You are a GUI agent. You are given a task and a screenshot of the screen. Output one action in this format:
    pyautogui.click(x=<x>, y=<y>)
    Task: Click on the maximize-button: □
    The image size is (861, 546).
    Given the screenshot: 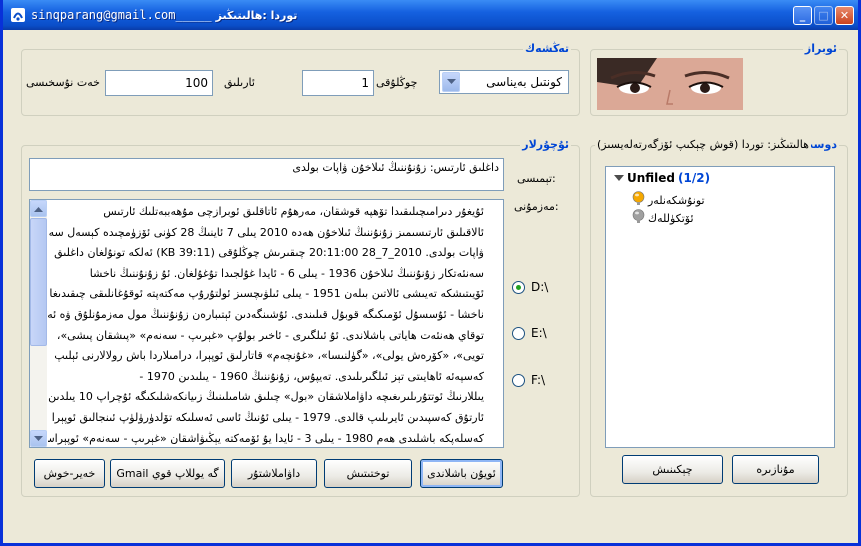 What is the action you would take?
    pyautogui.click(x=823, y=15)
    